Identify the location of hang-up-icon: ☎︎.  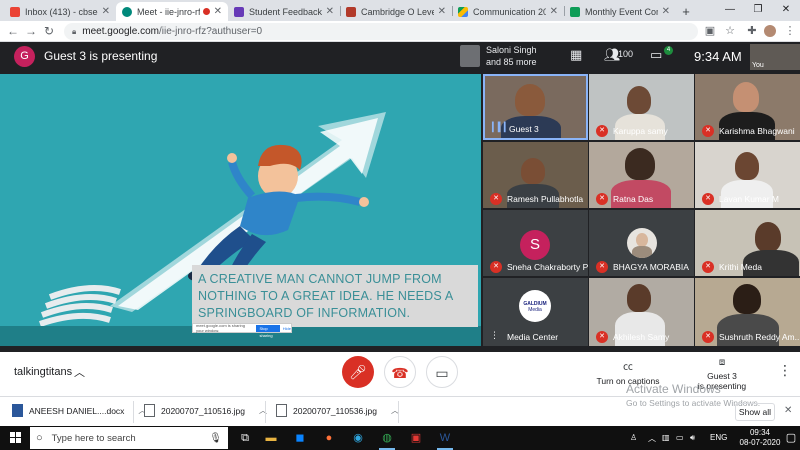
(400, 373).